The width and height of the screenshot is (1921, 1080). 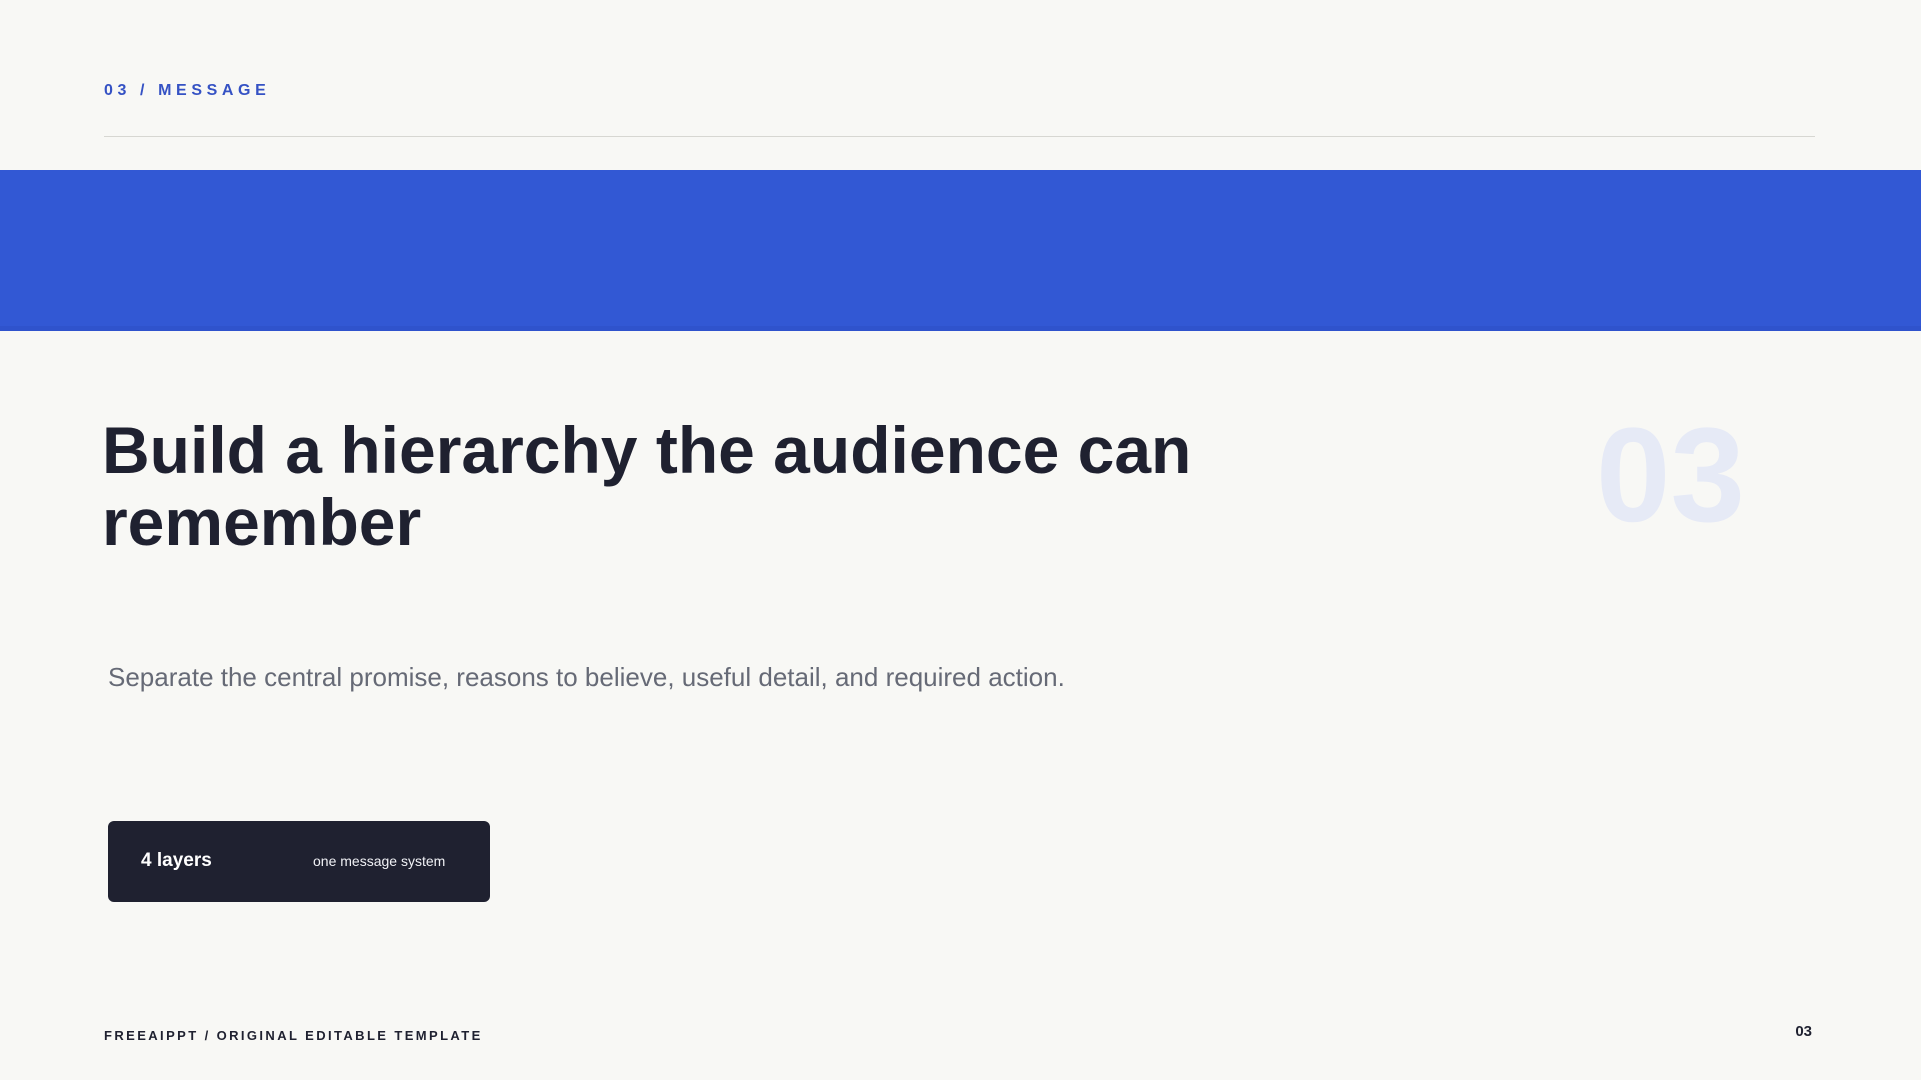 I want to click on accent-band, so click(x=960, y=250).